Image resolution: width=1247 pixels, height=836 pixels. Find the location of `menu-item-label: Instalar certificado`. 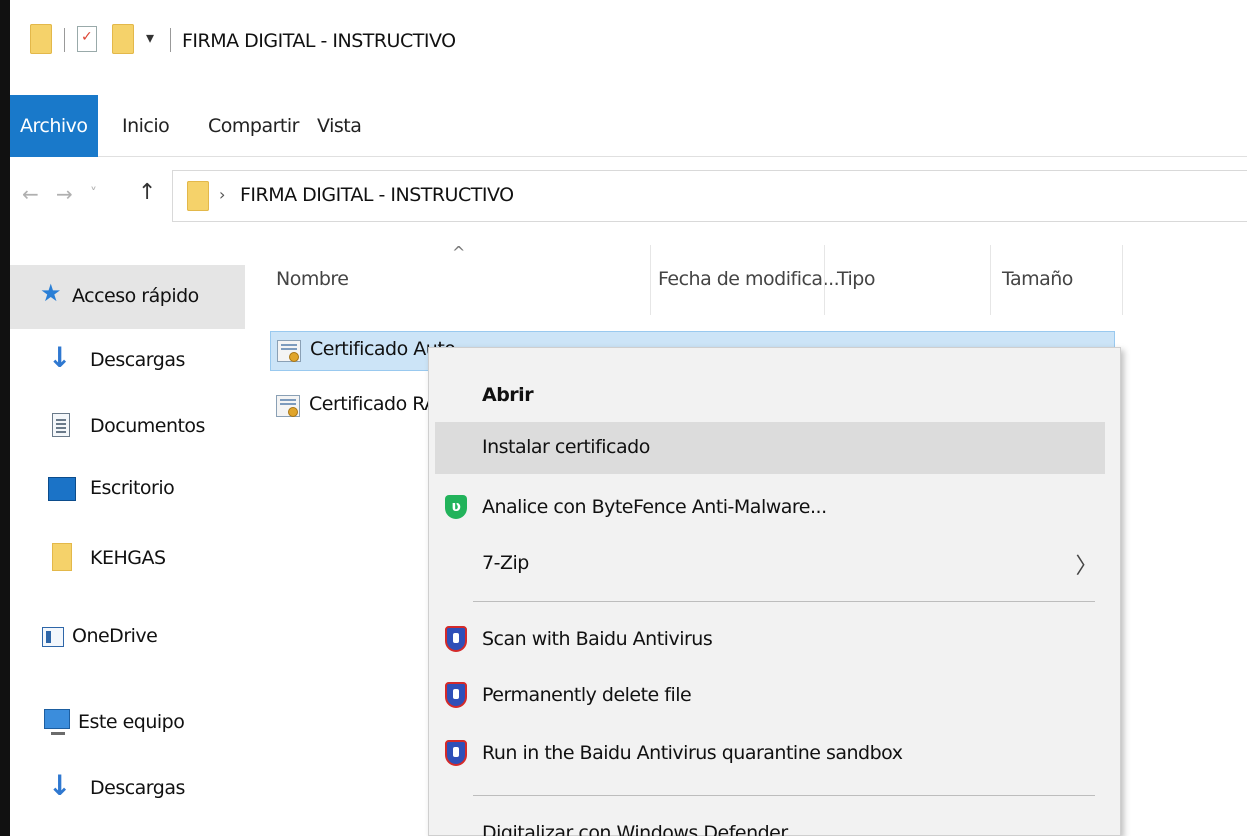

menu-item-label: Instalar certificado is located at coordinates (566, 447).